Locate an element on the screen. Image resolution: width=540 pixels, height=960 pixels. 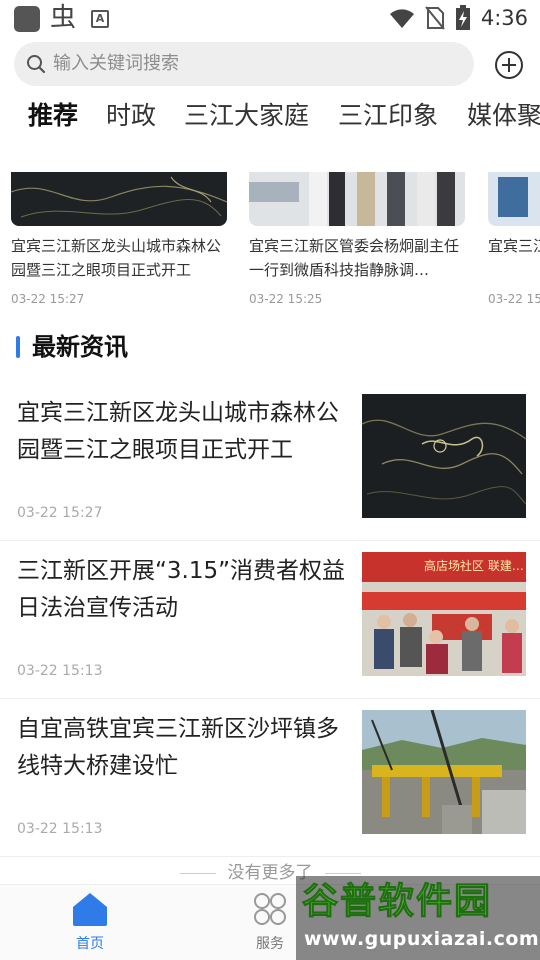
category-tabs: 推荐 时政 三江大家庭 三江印象 媒体聚 is located at coordinates (270, 118).